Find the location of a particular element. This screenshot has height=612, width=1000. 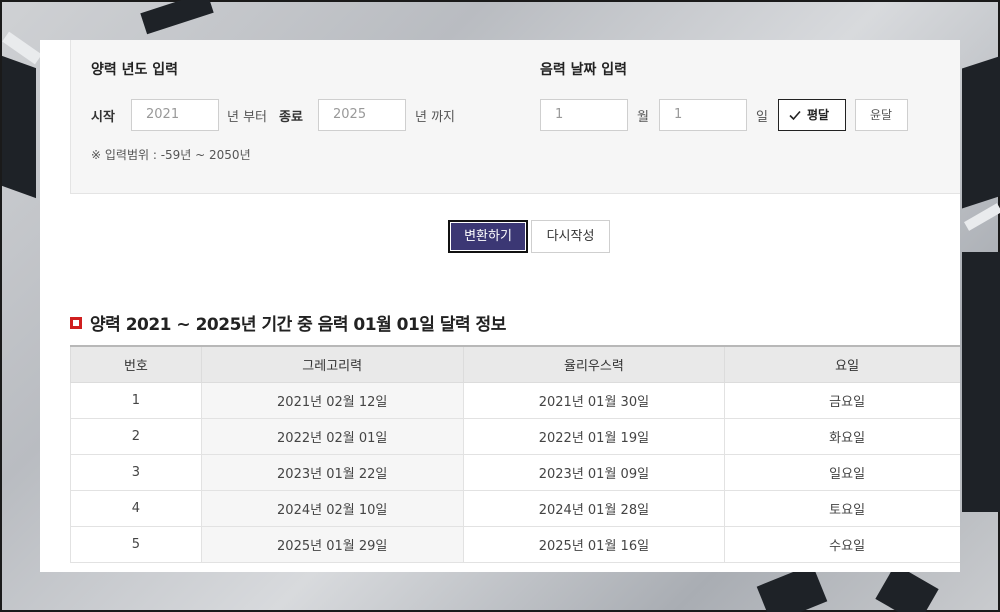

convert-button: 변환하기 is located at coordinates (488, 236).